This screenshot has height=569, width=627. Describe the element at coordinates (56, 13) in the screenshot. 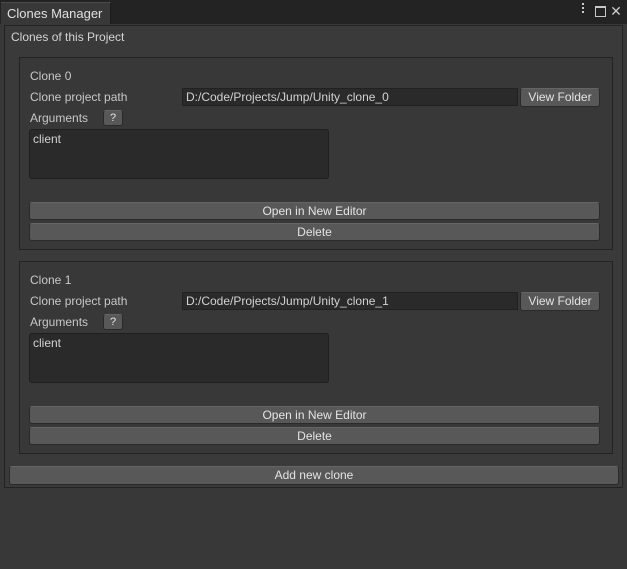

I see `tab-clones-manager: Clones Manager` at that location.